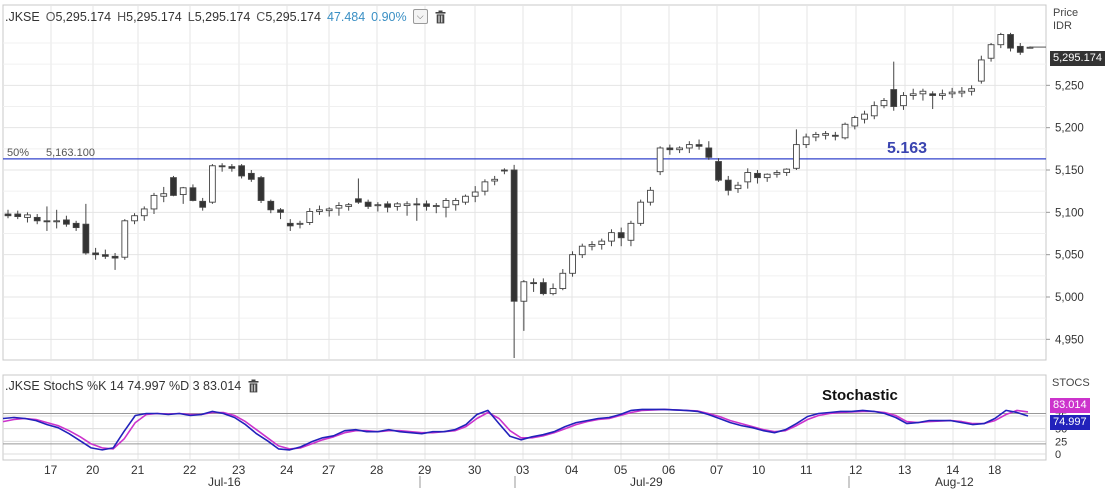  Describe the element at coordinates (475, 470) in the screenshot. I see `x-tick-label: 30` at that location.